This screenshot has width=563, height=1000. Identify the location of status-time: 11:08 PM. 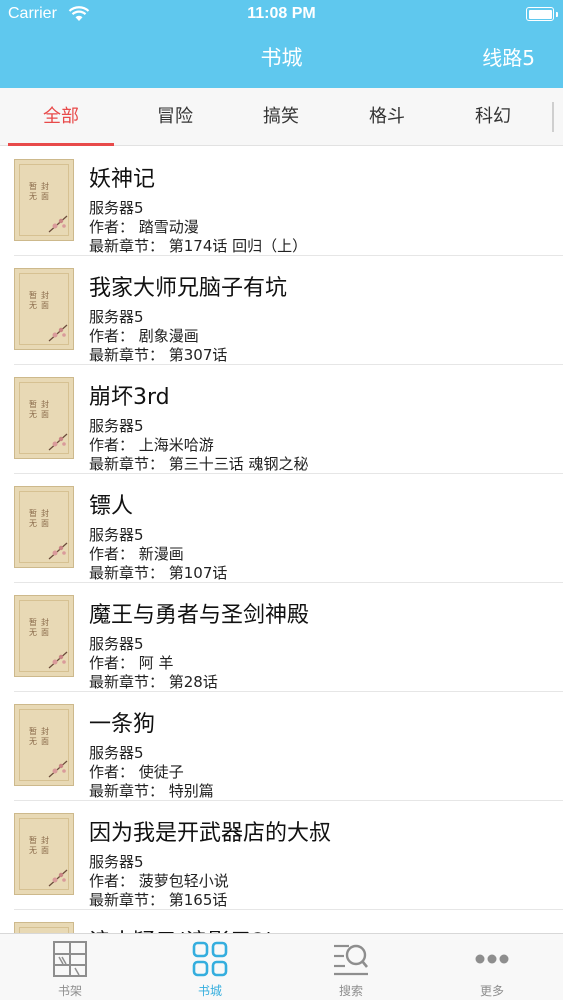
(281, 13).